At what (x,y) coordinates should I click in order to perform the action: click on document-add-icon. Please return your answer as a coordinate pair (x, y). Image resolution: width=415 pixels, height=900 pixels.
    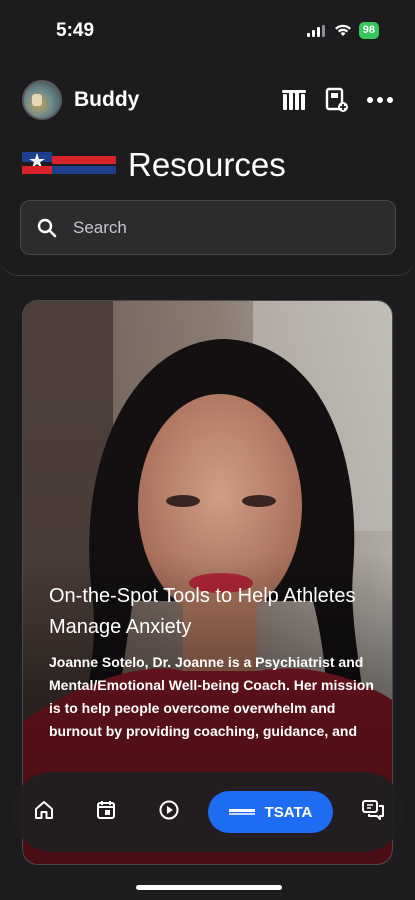
    Looking at the image, I should click on (337, 100).